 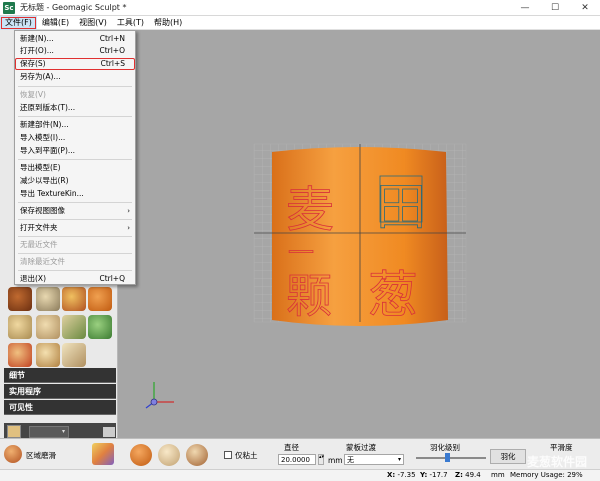 I want to click on settings-icon, so click(x=14, y=431).